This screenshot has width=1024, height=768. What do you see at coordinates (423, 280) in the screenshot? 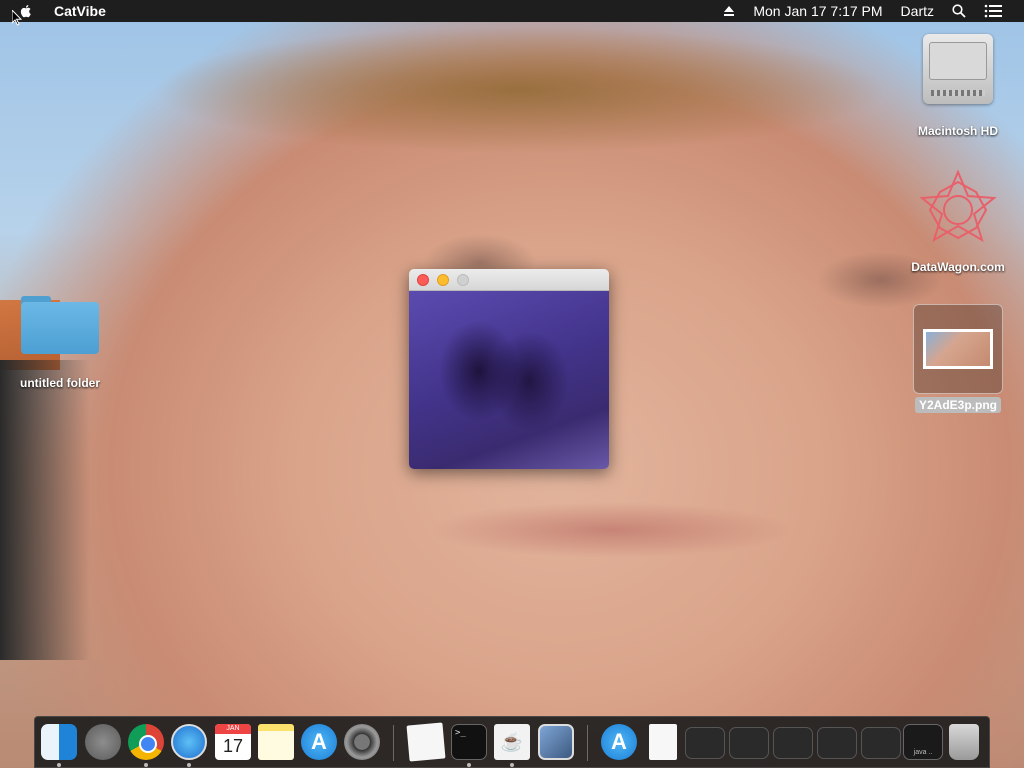
I see `close-button` at bounding box center [423, 280].